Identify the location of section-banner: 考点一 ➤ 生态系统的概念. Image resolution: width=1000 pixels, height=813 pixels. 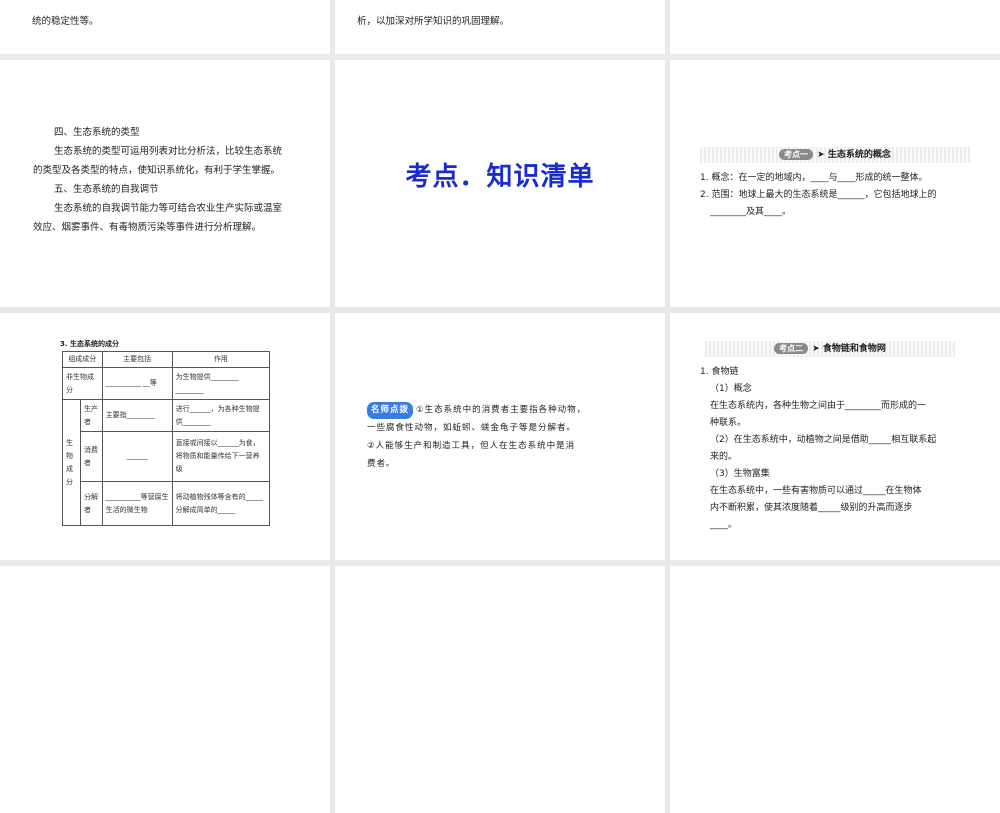
(835, 155).